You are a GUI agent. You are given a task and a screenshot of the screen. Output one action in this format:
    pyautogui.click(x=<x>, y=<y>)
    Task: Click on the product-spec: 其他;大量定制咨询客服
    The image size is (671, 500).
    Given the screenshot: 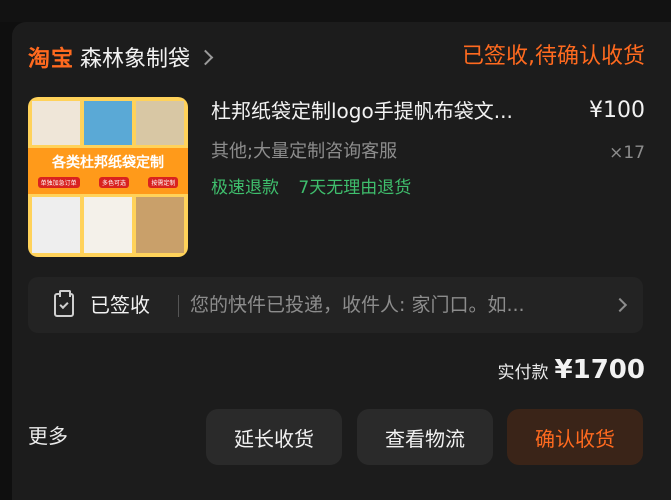 What is the action you would take?
    pyautogui.click(x=304, y=151)
    